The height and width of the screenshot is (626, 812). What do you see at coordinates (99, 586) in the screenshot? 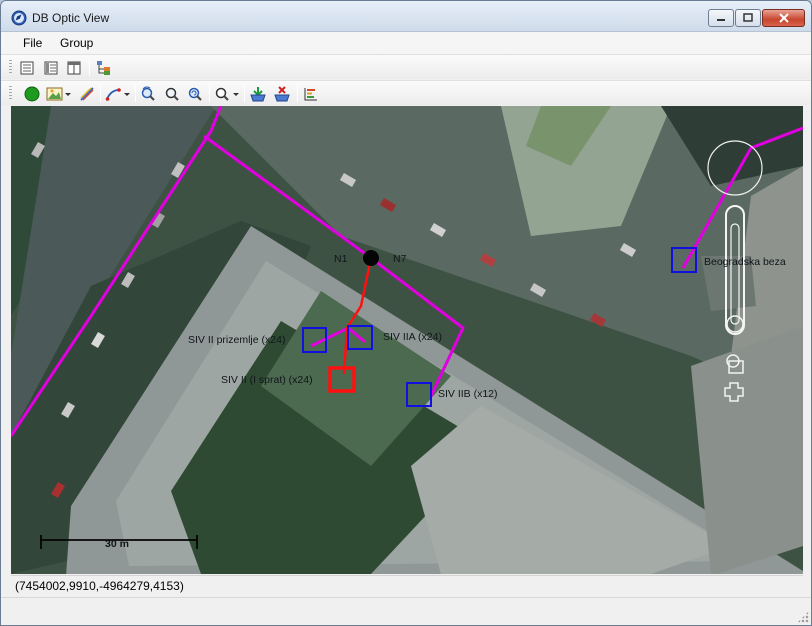
I see `coordinates-readout: (7454002,9910,-4964279,4153)` at bounding box center [99, 586].